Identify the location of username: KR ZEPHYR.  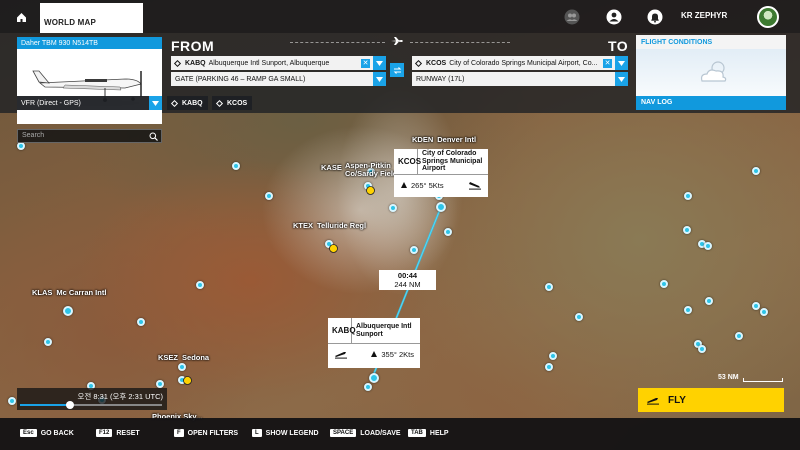
(704, 15).